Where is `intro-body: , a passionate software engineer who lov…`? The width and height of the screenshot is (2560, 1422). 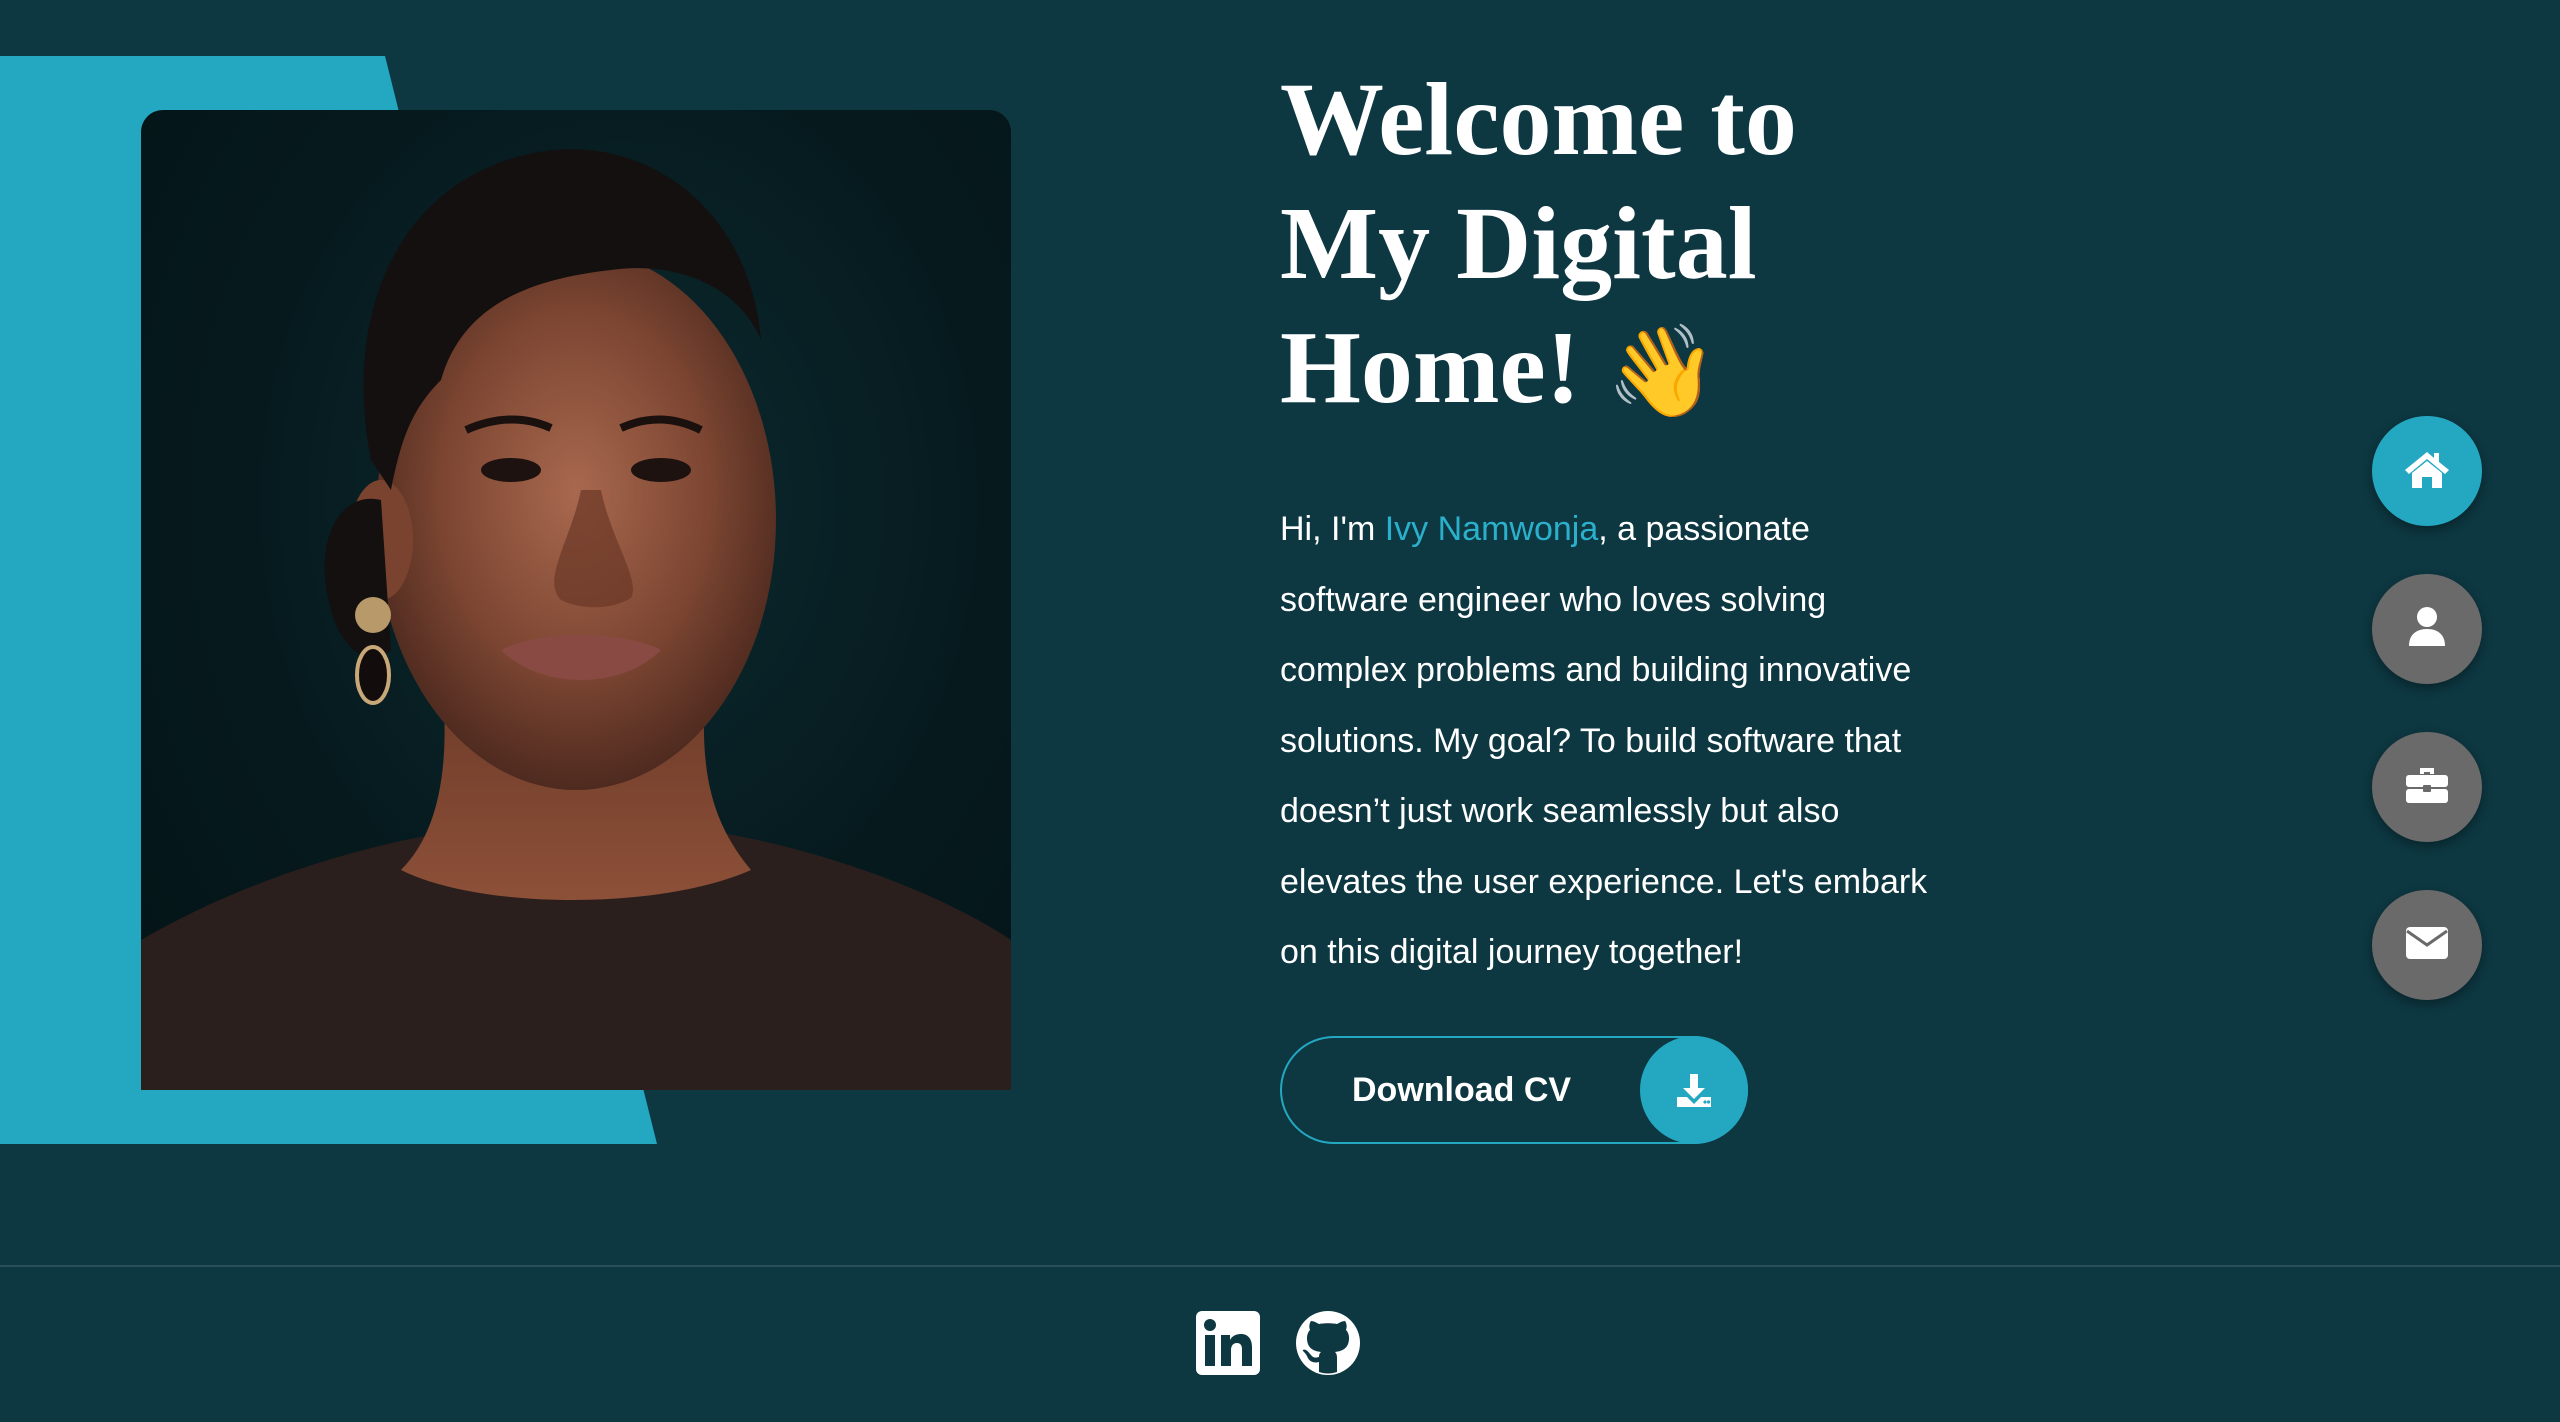 intro-body: , a passionate software engineer who lov… is located at coordinates (1604, 740).